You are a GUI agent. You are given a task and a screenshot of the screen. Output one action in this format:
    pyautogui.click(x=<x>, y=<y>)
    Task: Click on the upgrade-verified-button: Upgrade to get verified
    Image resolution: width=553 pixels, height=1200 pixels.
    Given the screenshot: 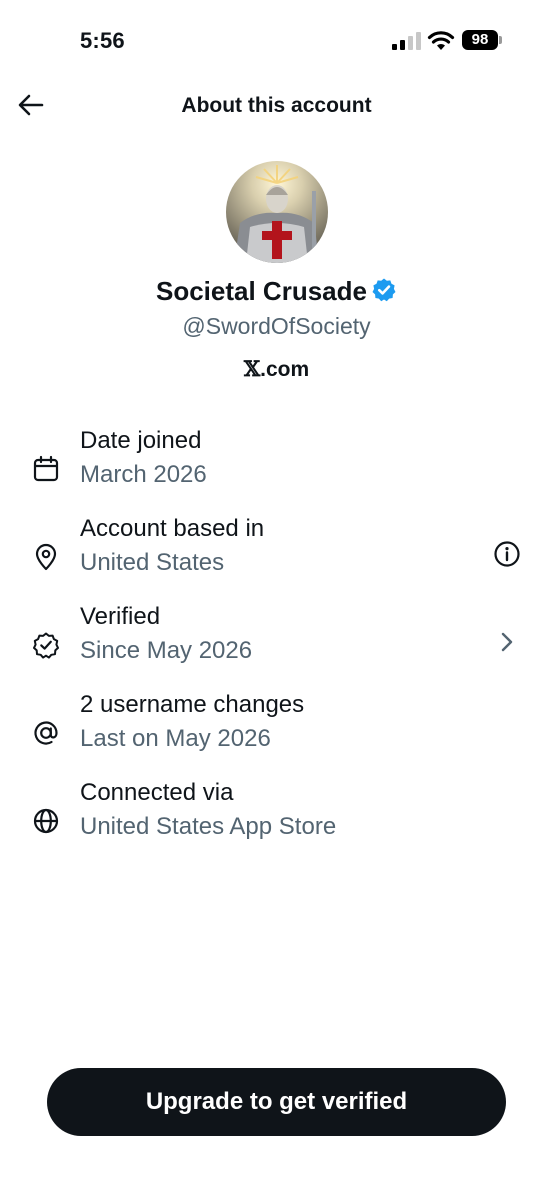 What is the action you would take?
    pyautogui.click(x=276, y=1102)
    